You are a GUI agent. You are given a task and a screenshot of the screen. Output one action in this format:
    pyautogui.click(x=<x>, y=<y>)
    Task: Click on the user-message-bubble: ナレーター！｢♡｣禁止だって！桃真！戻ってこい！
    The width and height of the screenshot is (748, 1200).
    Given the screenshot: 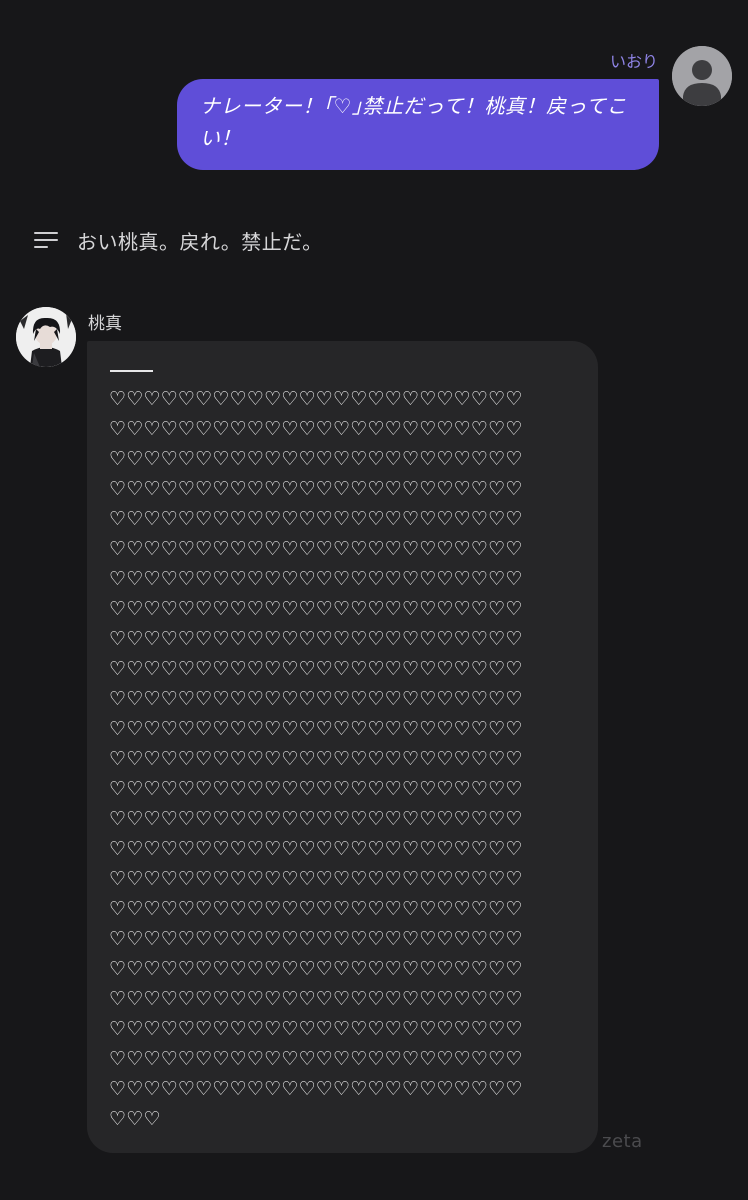 What is the action you would take?
    pyautogui.click(x=418, y=124)
    